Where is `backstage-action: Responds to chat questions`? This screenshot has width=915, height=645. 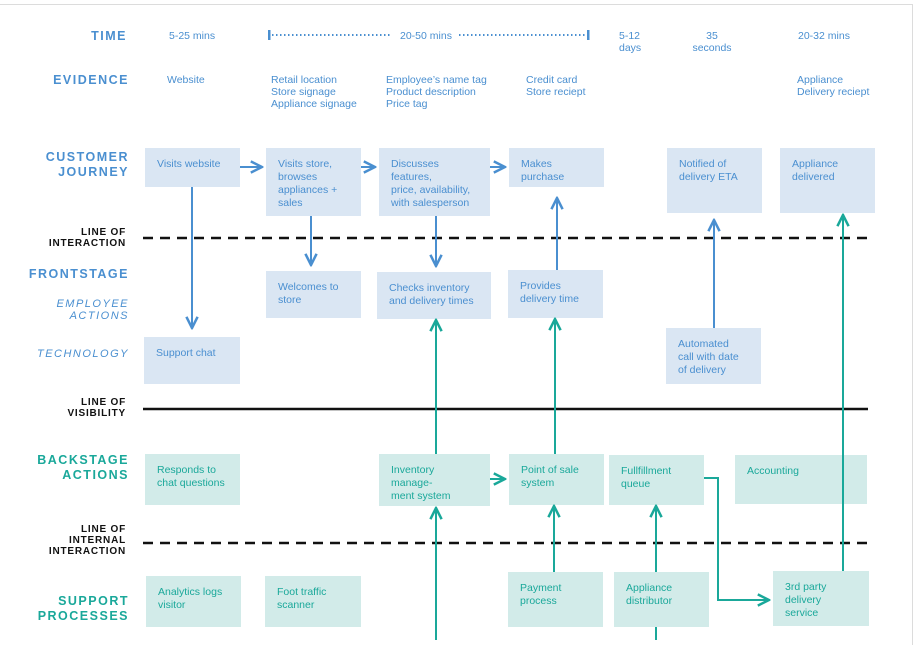
backstage-action: Responds to chat questions is located at coordinates (192, 479).